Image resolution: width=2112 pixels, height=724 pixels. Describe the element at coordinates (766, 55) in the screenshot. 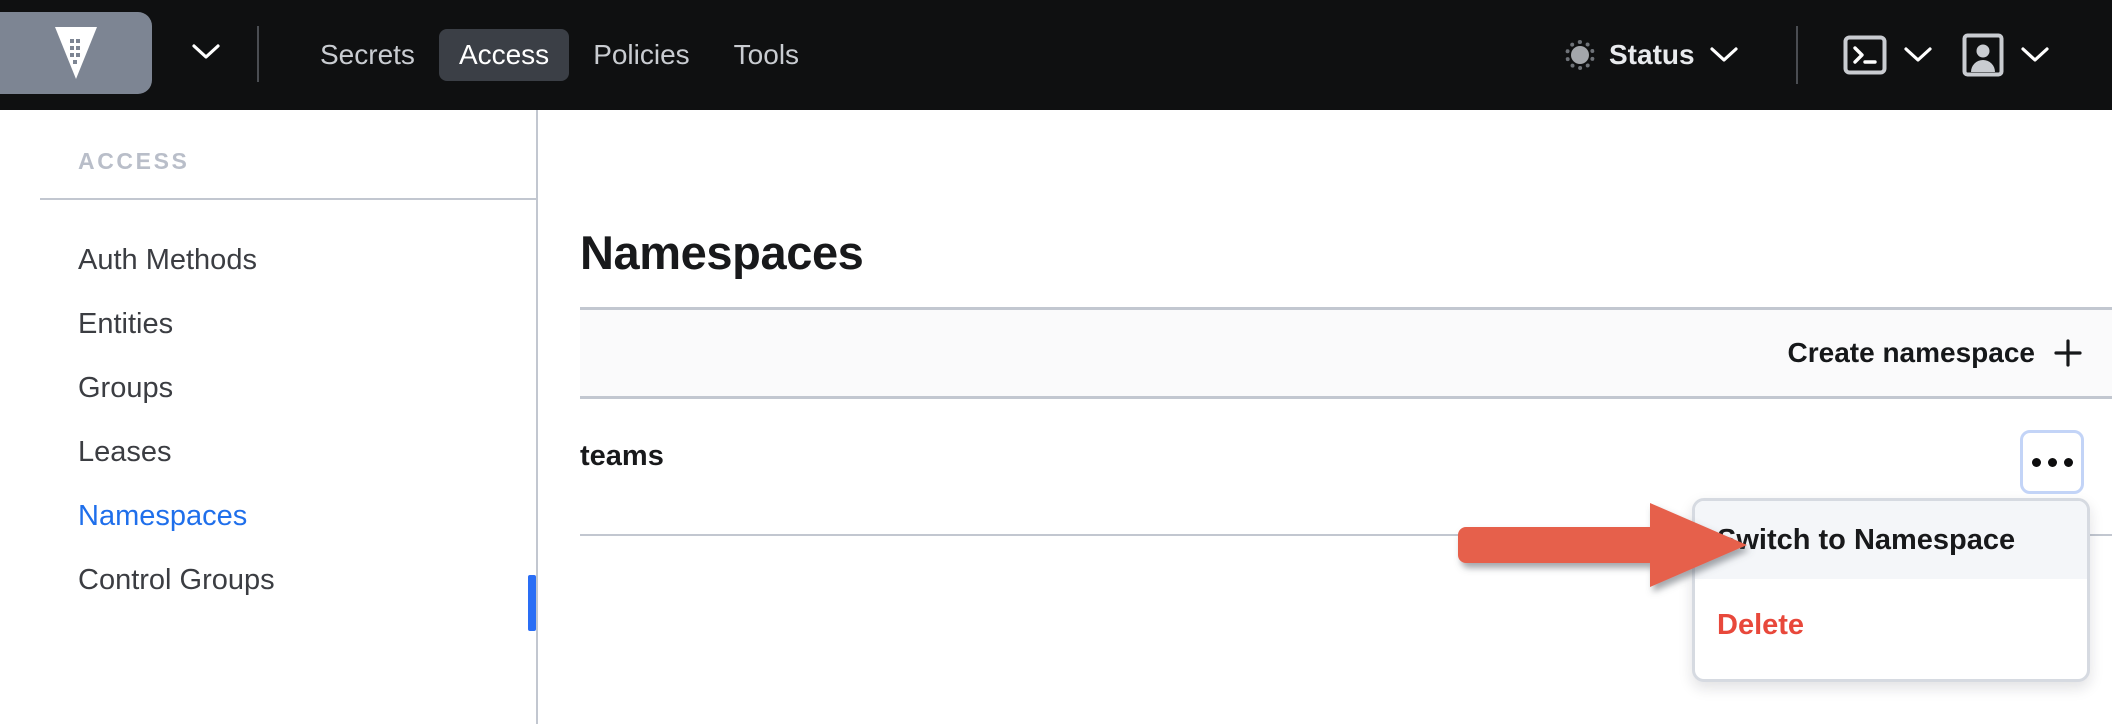

I see `tab-tools: Tools` at that location.